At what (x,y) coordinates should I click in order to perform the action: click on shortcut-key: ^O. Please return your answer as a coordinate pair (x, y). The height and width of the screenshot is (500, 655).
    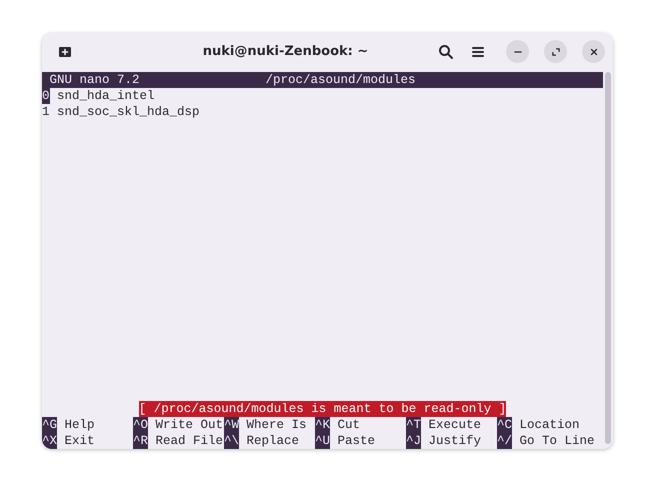
    Looking at the image, I should click on (140, 425).